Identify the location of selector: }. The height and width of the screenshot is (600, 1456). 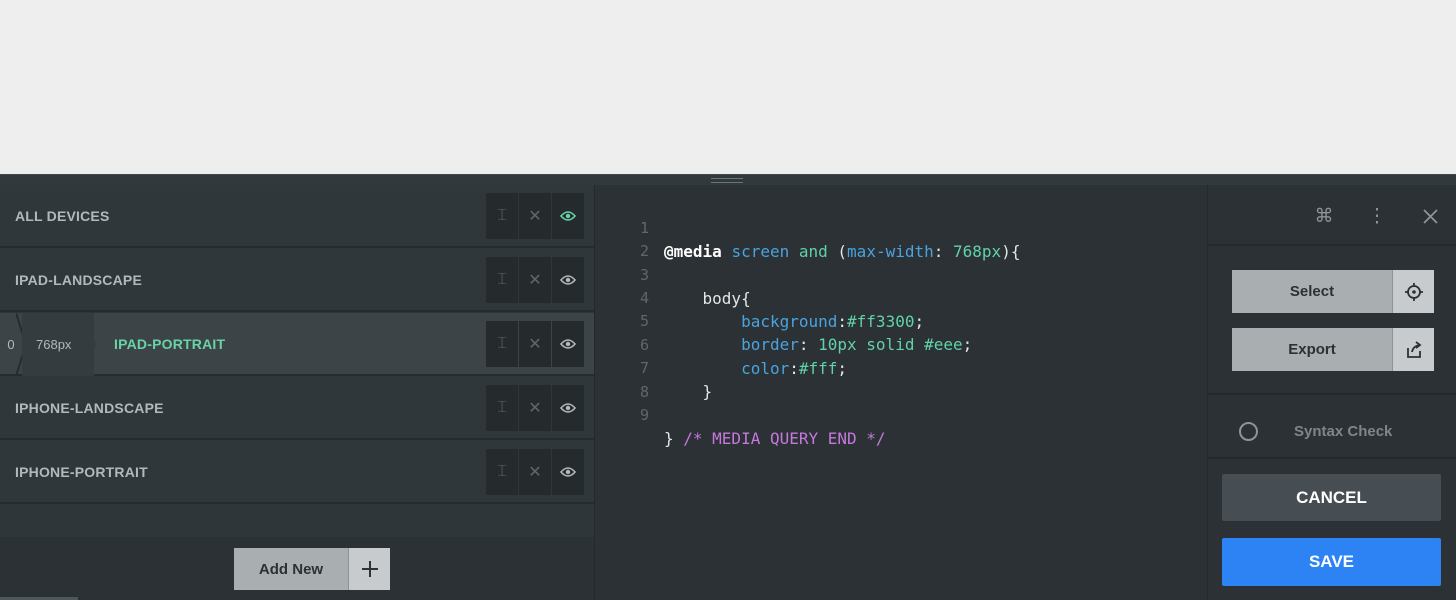
(688, 391).